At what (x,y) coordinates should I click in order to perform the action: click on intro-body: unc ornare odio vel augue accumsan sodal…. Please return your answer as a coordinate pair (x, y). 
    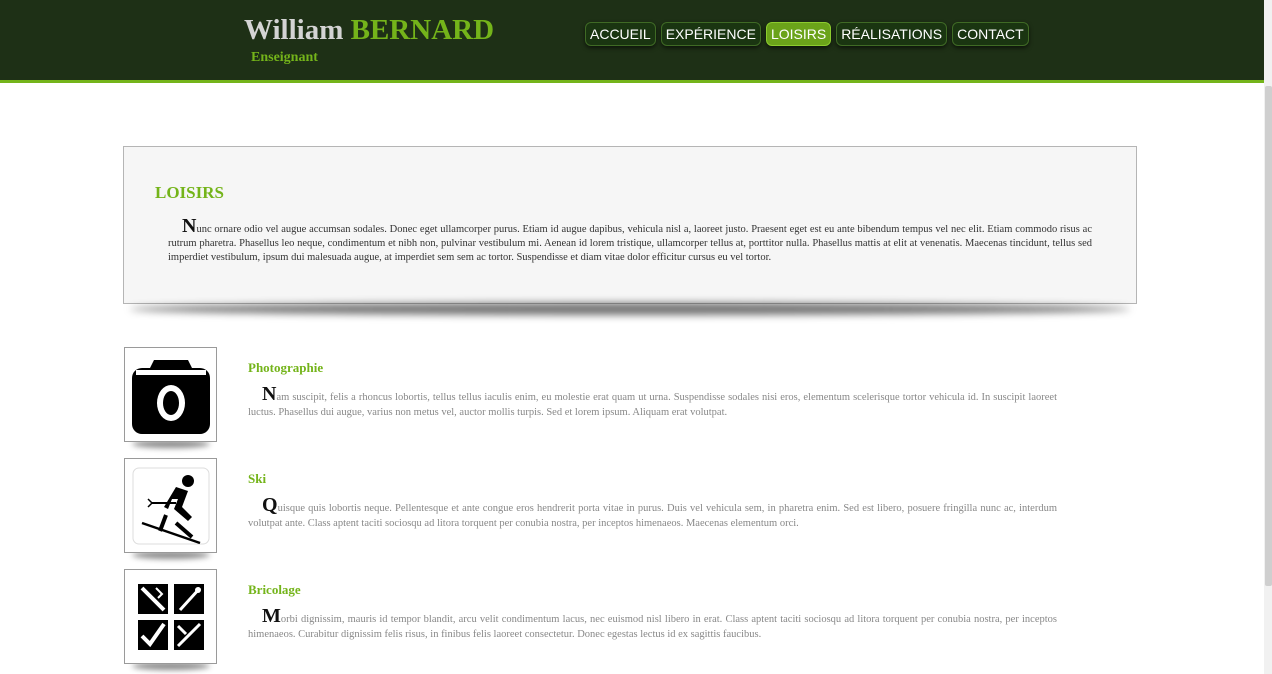
    Looking at the image, I should click on (630, 243).